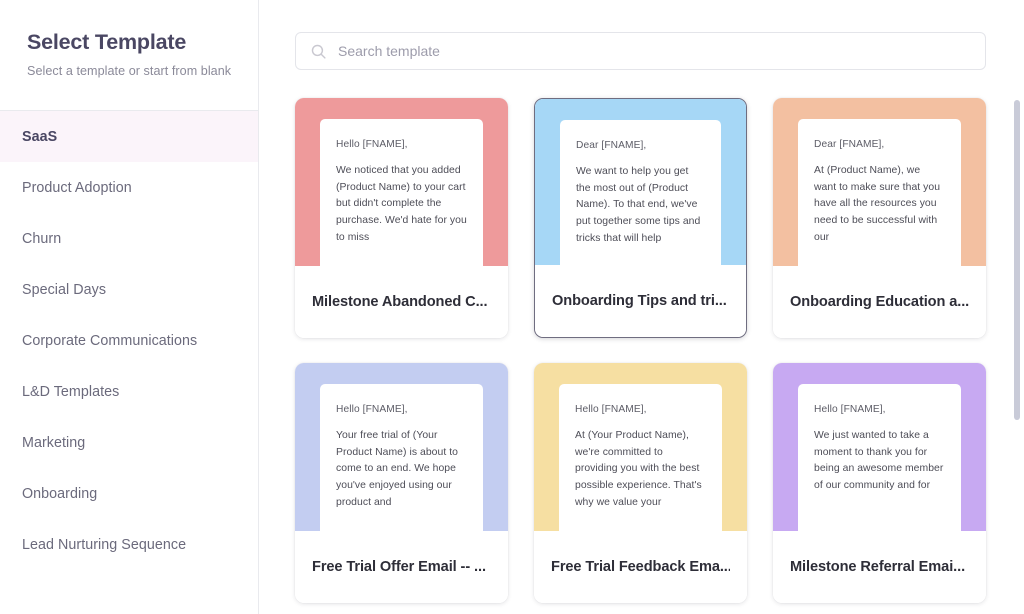 The image size is (1024, 614). What do you see at coordinates (129, 289) in the screenshot?
I see `sidebar-item-special-days: Special Days` at bounding box center [129, 289].